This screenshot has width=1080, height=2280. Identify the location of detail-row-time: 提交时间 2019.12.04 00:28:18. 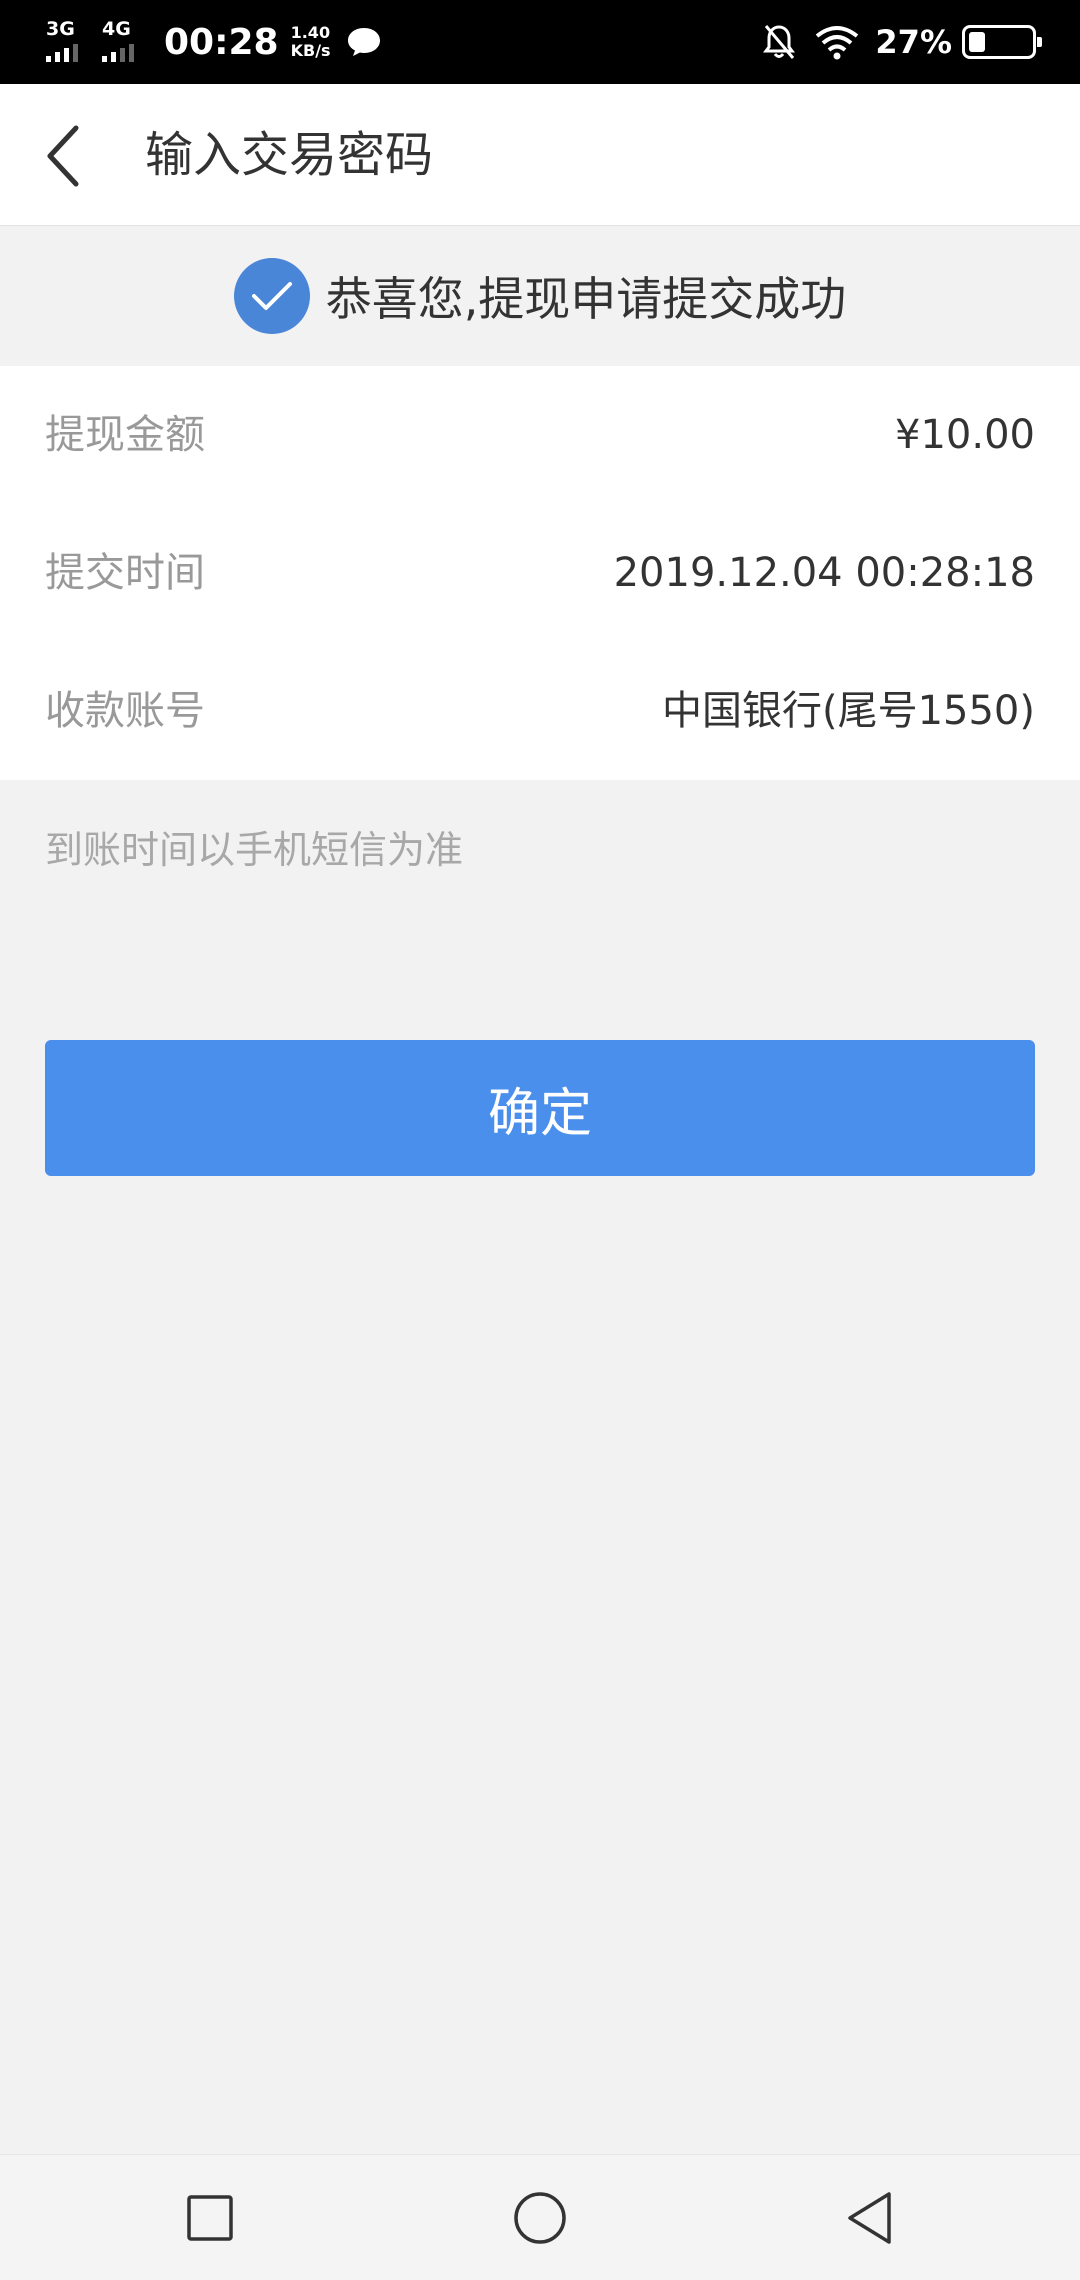
(540, 573).